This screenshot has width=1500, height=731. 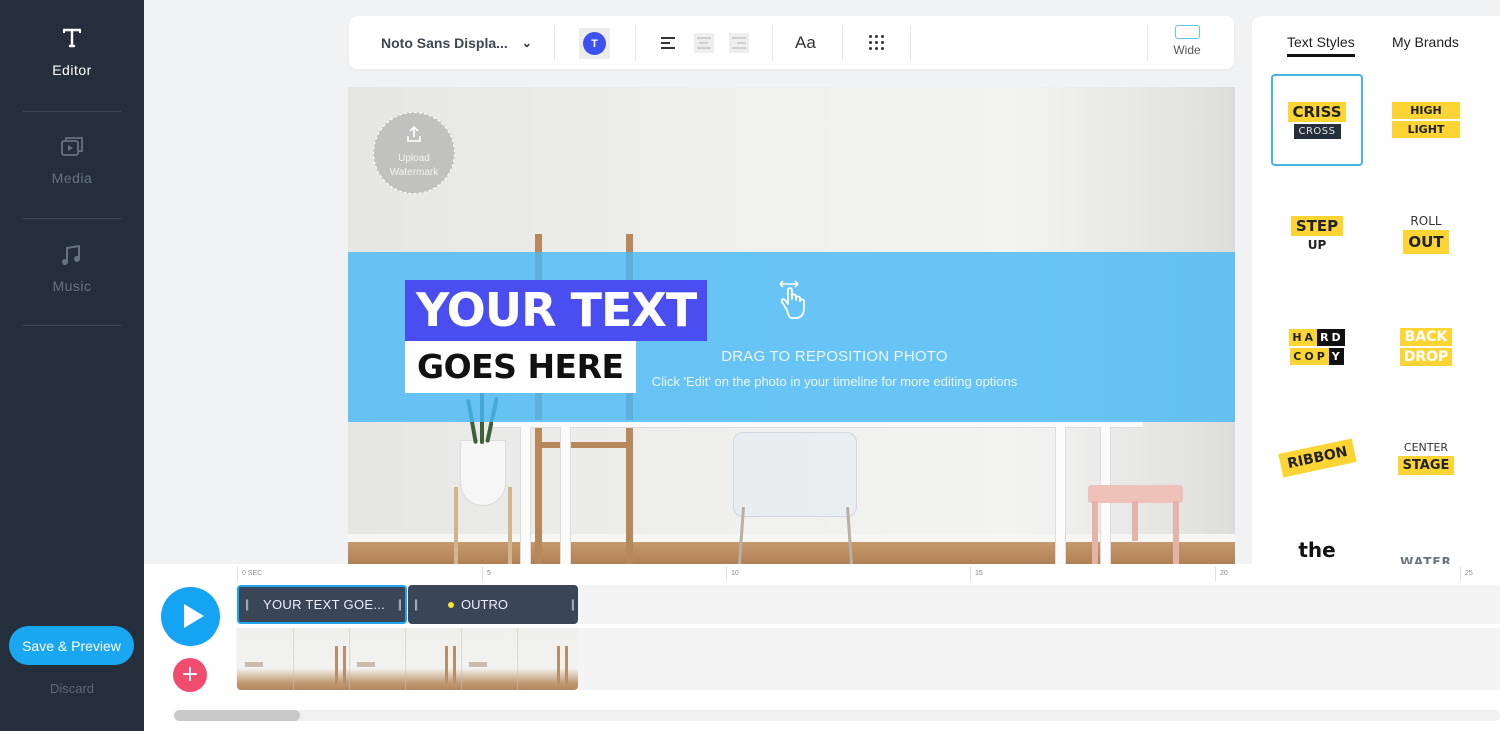 What do you see at coordinates (1317, 111) in the screenshot?
I see `style-text: CRISS` at bounding box center [1317, 111].